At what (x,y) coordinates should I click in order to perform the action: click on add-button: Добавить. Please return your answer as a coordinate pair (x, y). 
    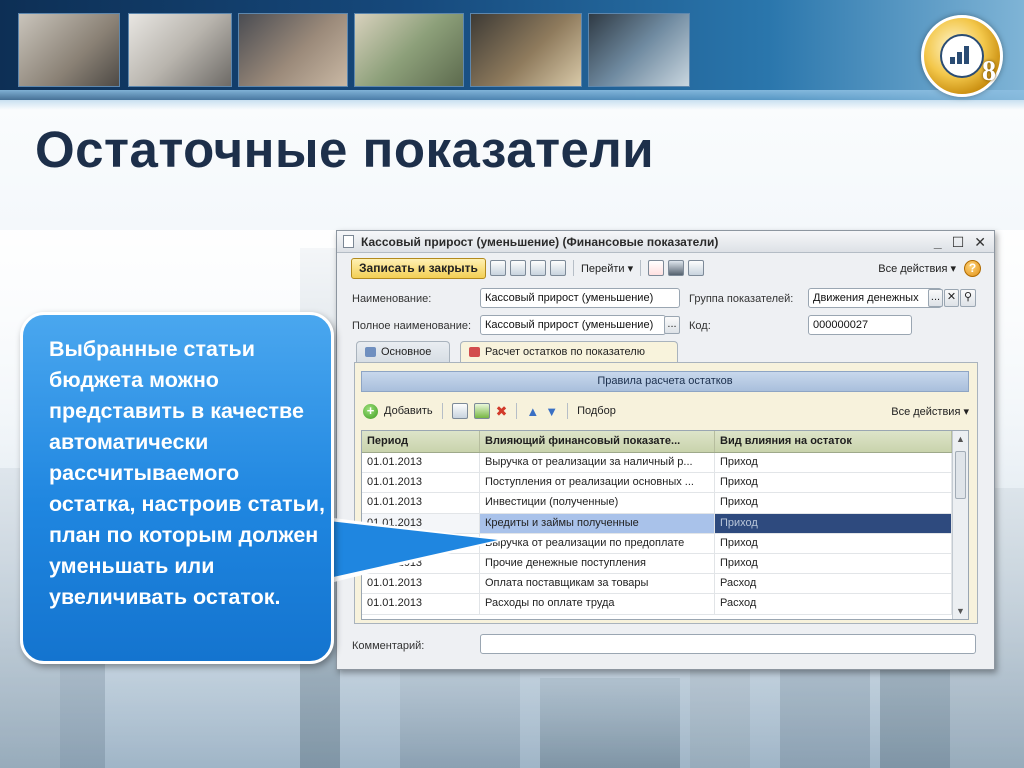
    Looking at the image, I should click on (408, 411).